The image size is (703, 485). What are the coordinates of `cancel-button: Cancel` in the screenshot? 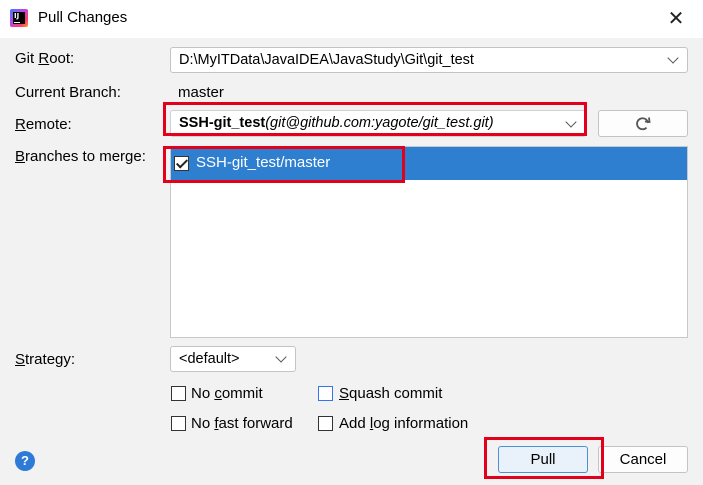 It's located at (643, 459).